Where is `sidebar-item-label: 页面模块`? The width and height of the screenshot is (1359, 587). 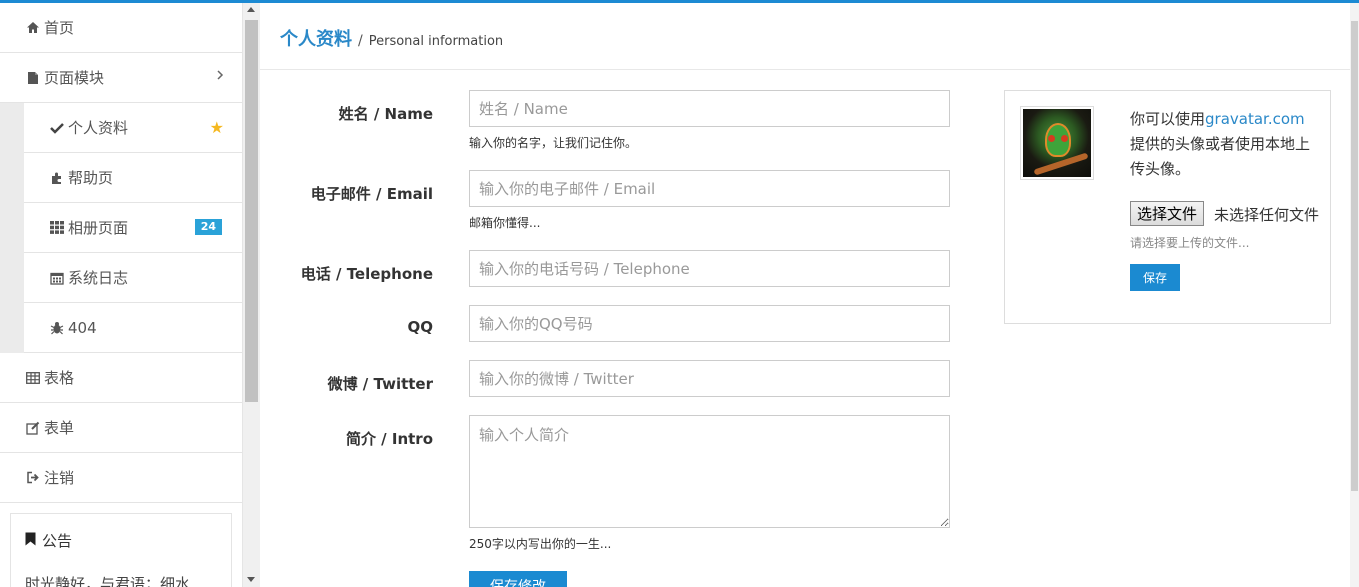 sidebar-item-label: 页面模块 is located at coordinates (74, 78).